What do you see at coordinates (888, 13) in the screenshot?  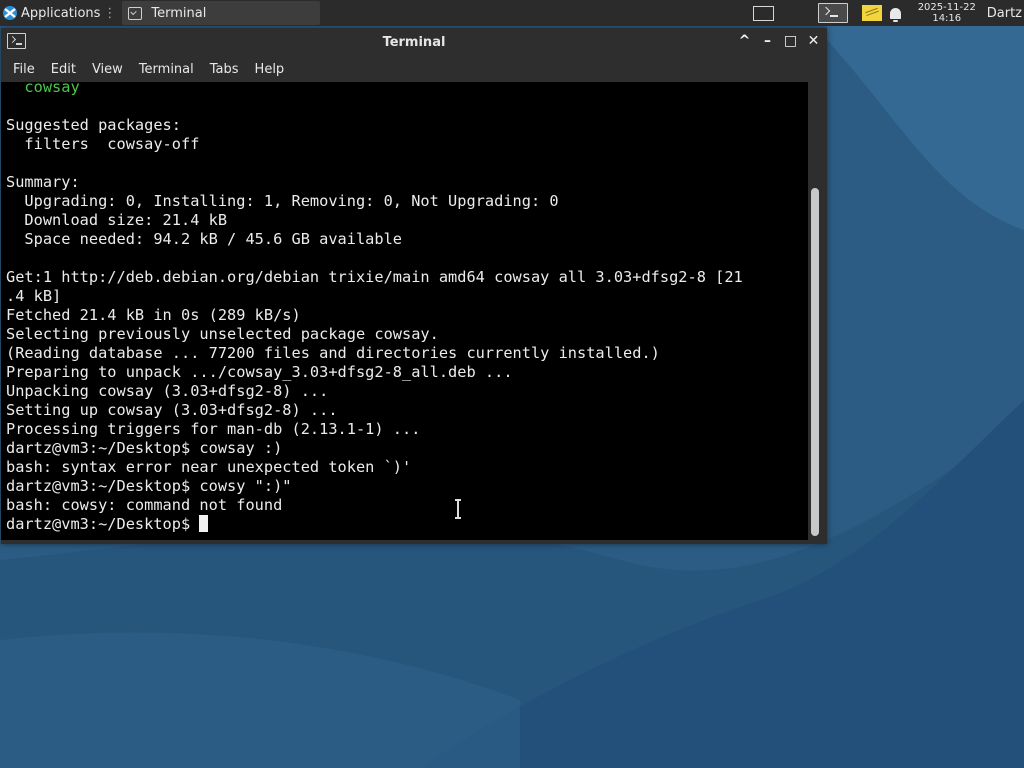 I see `system-tray: 2025-11-22 14:16 Dartz` at bounding box center [888, 13].